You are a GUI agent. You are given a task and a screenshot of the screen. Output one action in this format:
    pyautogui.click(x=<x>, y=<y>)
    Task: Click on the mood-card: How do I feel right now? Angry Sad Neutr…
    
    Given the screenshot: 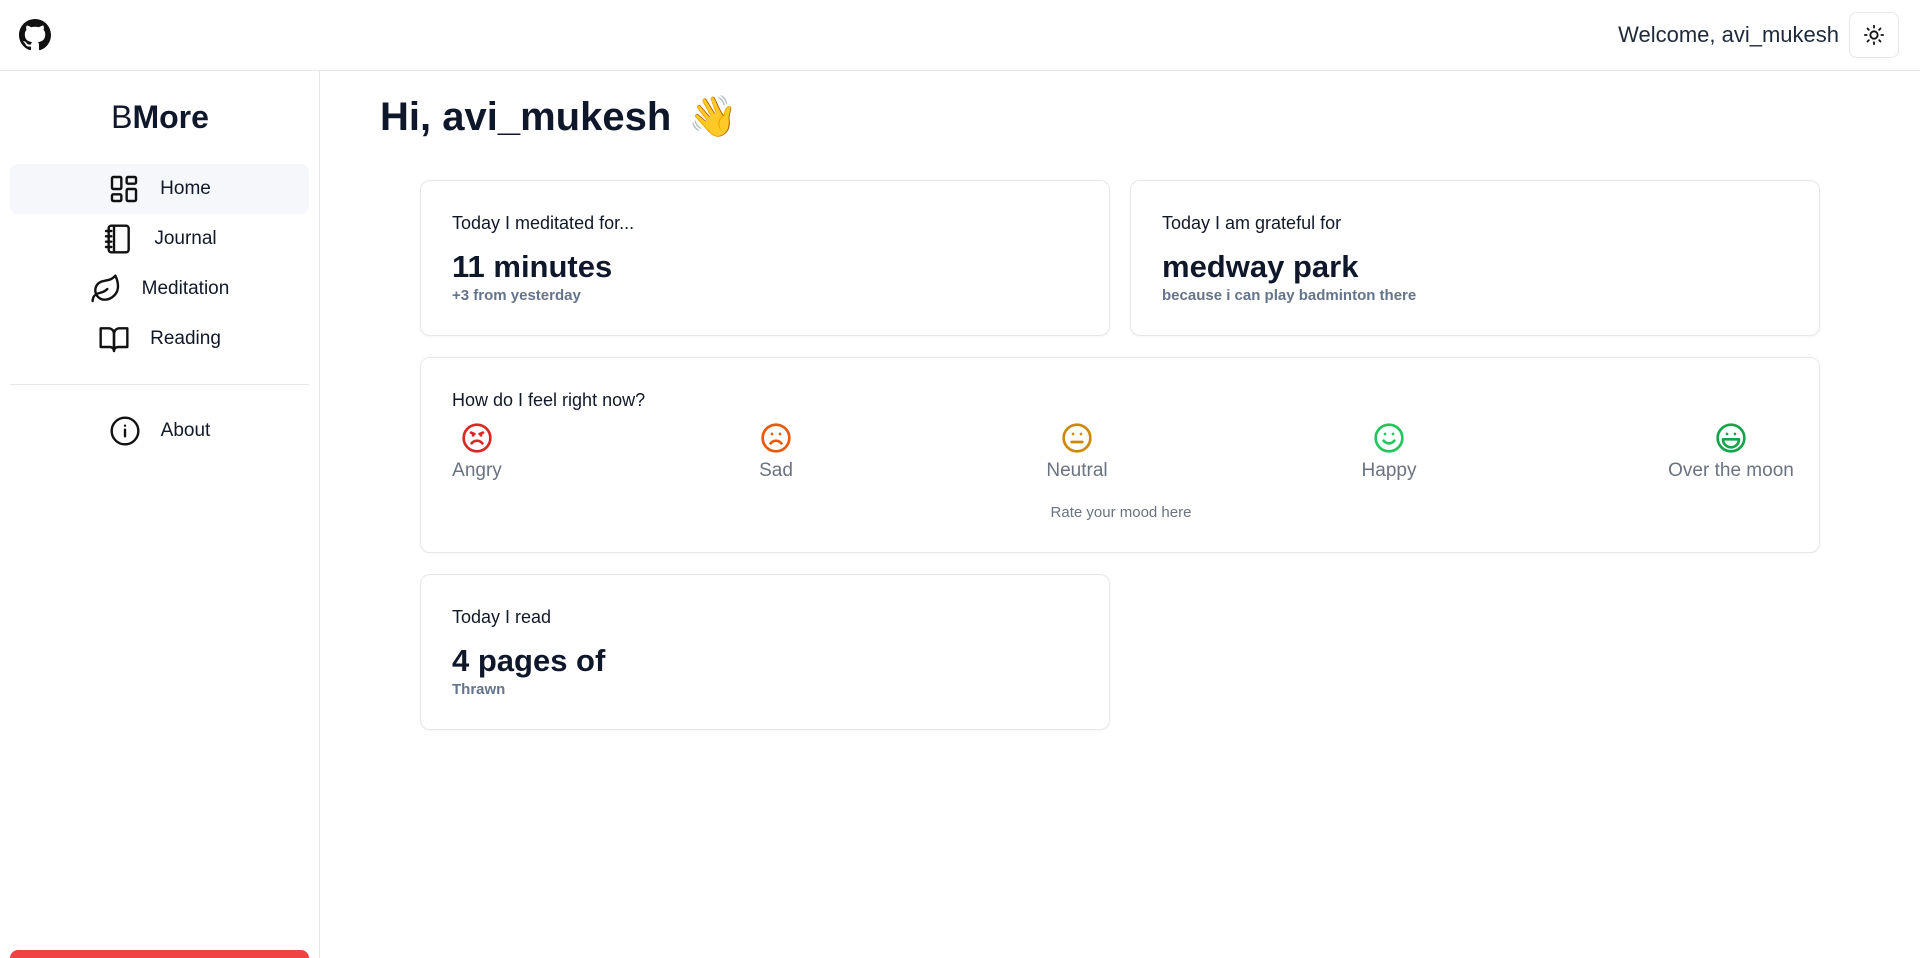 What is the action you would take?
    pyautogui.click(x=1120, y=455)
    